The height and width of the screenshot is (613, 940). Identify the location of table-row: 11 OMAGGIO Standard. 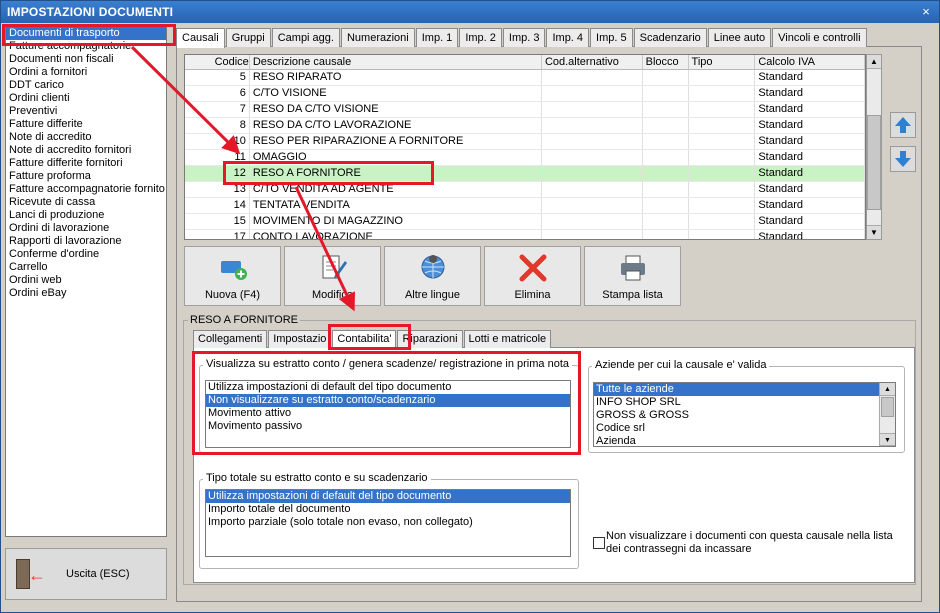
(525, 158).